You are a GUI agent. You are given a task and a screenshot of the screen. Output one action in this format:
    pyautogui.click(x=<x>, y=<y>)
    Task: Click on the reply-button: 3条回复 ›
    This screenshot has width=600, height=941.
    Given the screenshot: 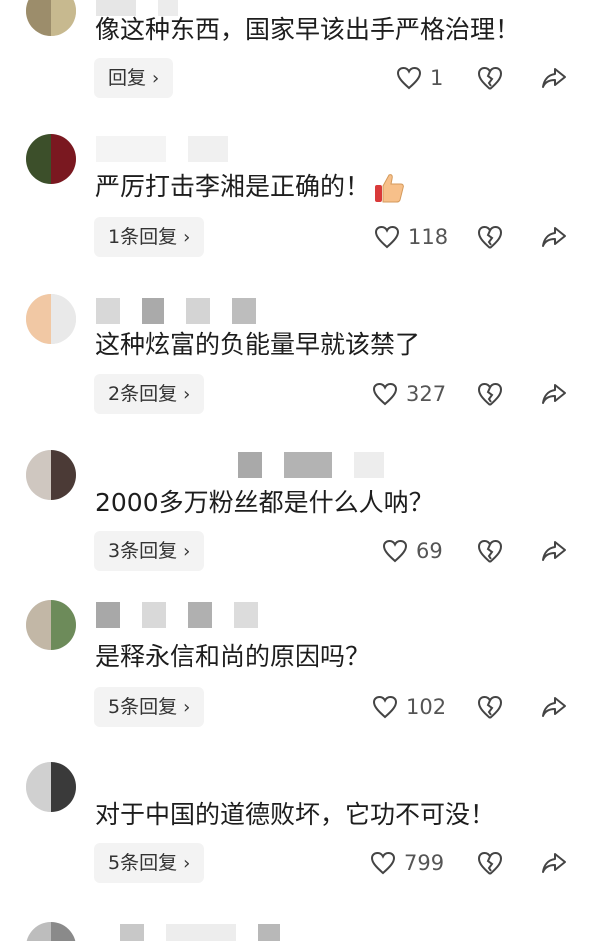 What is the action you would take?
    pyautogui.click(x=149, y=551)
    